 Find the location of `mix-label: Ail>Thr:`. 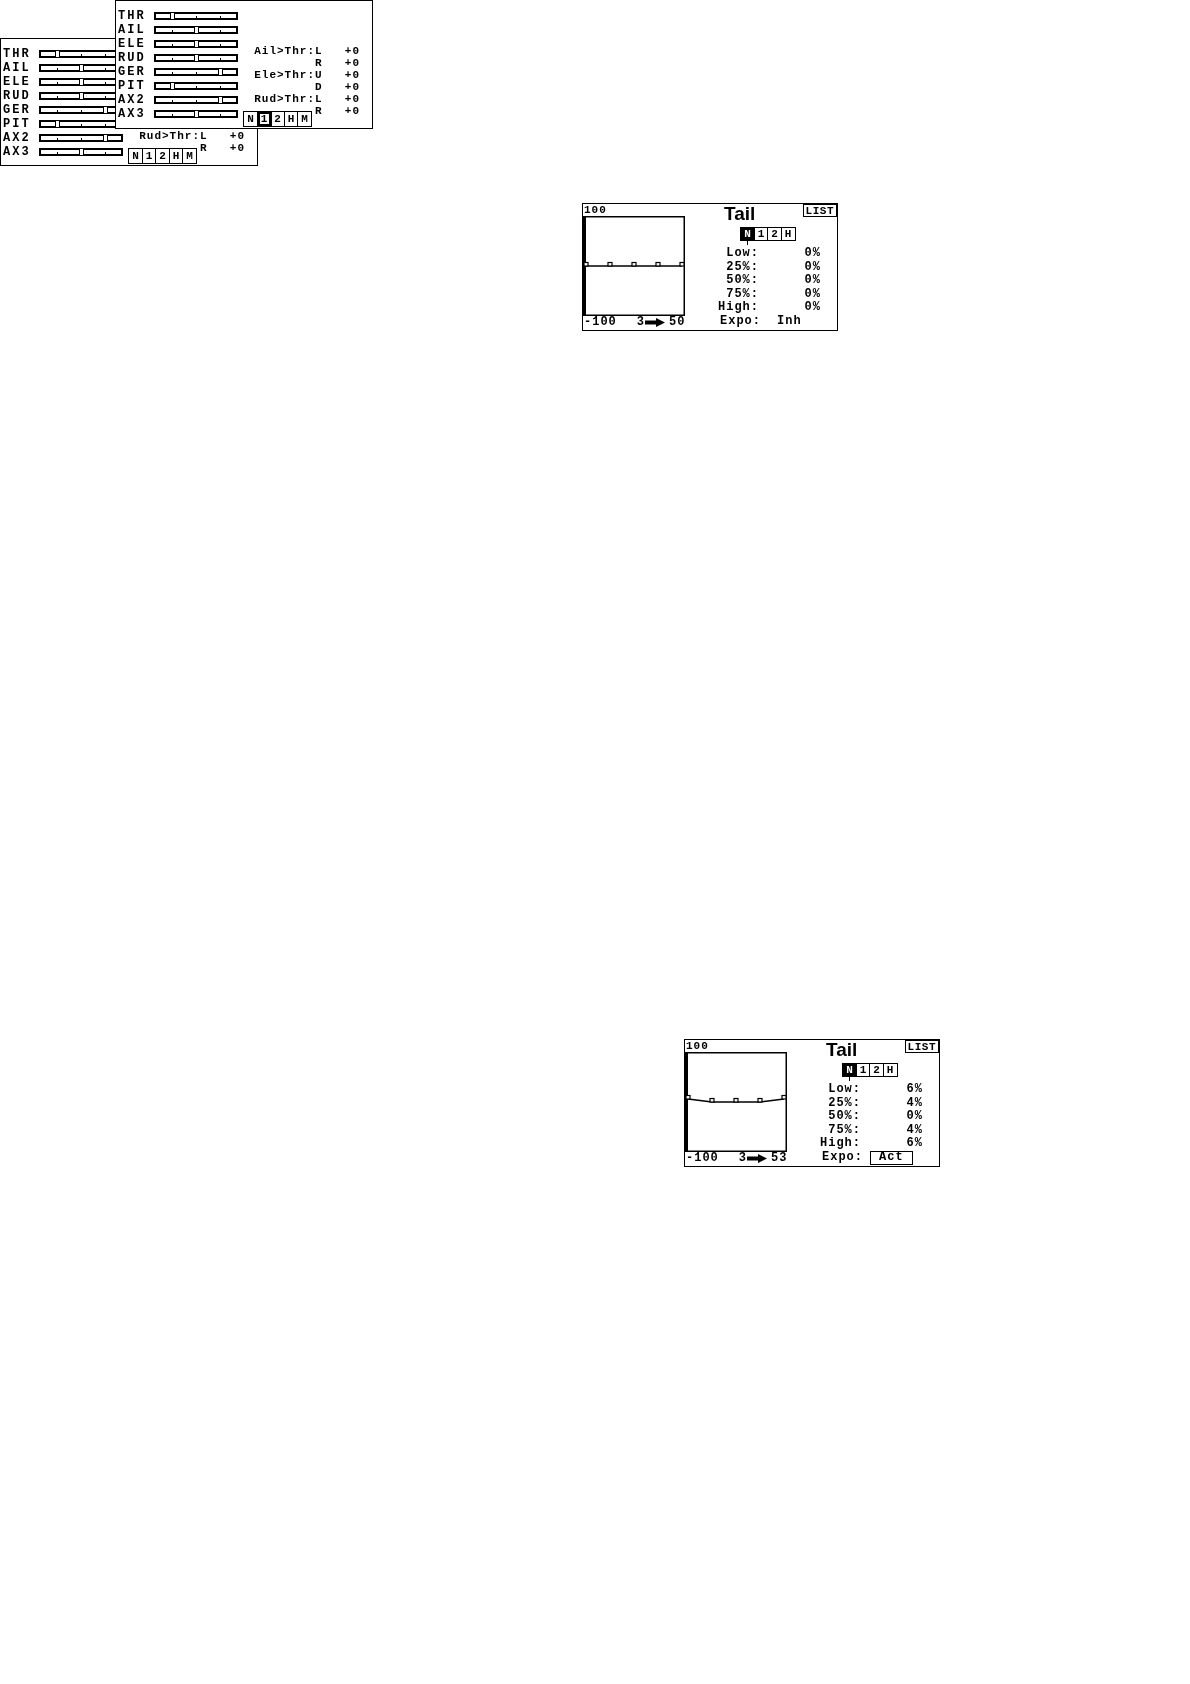

mix-label: Ail>Thr: is located at coordinates (284, 51).